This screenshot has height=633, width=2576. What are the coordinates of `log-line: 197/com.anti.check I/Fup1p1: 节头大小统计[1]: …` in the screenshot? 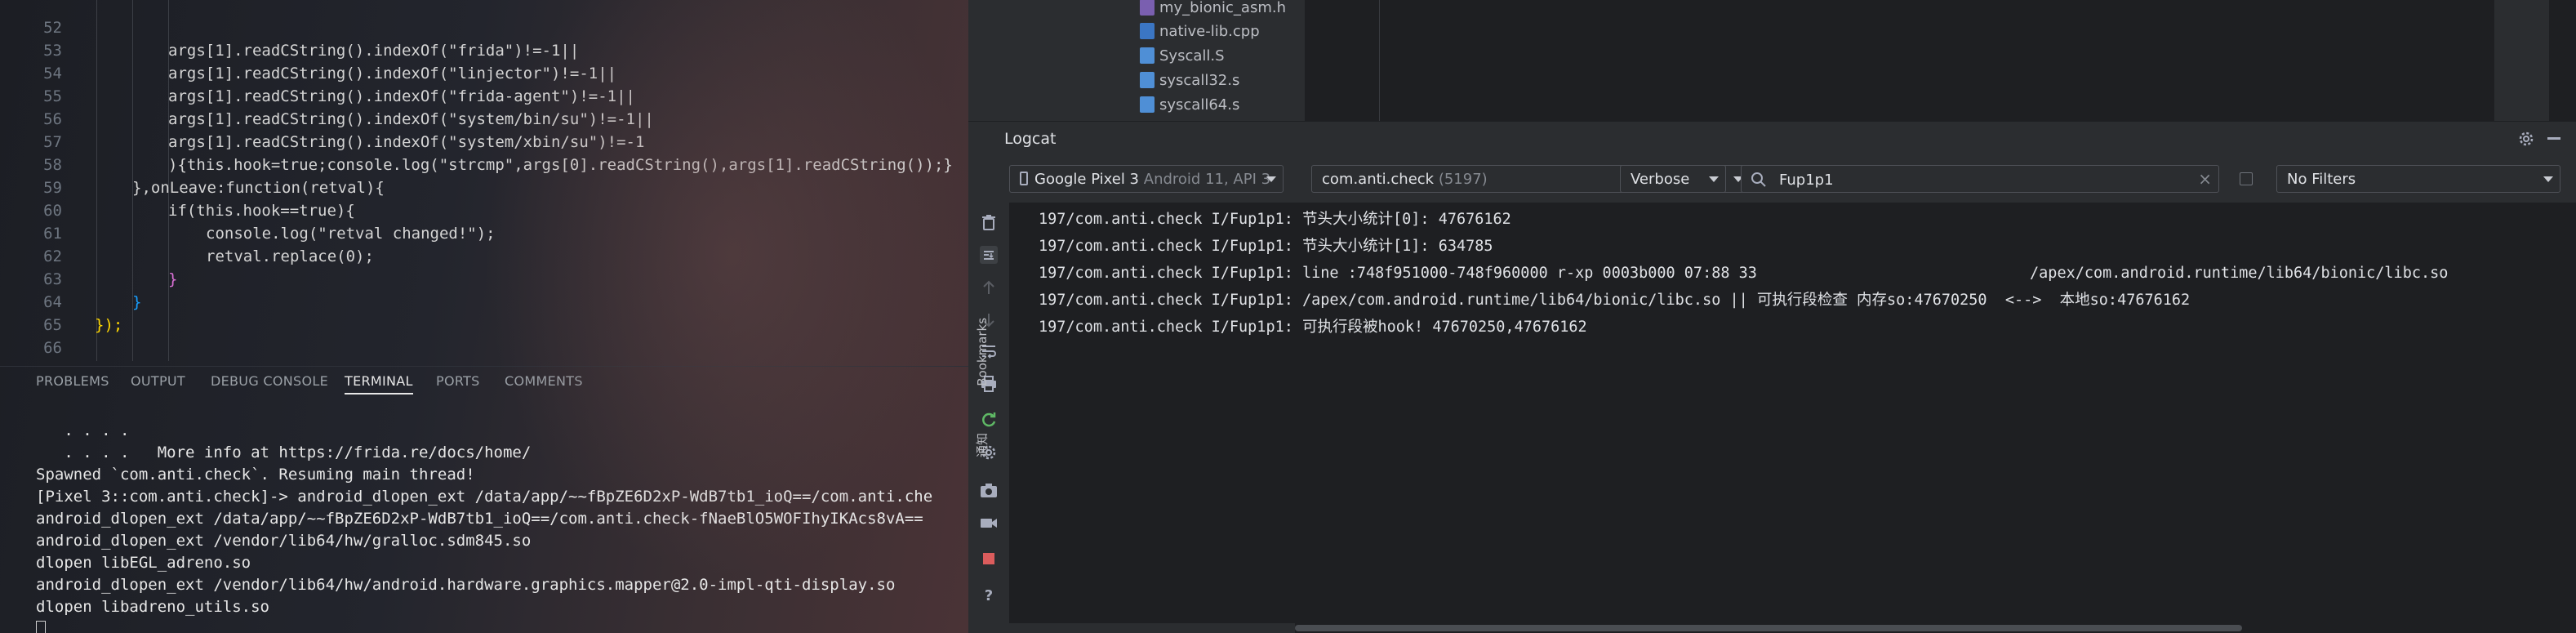 It's located at (1266, 247).